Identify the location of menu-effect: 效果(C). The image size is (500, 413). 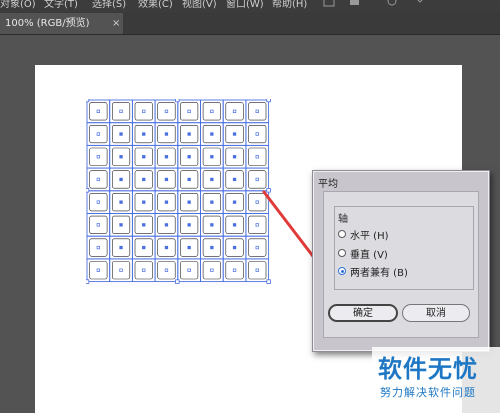
(155, 5).